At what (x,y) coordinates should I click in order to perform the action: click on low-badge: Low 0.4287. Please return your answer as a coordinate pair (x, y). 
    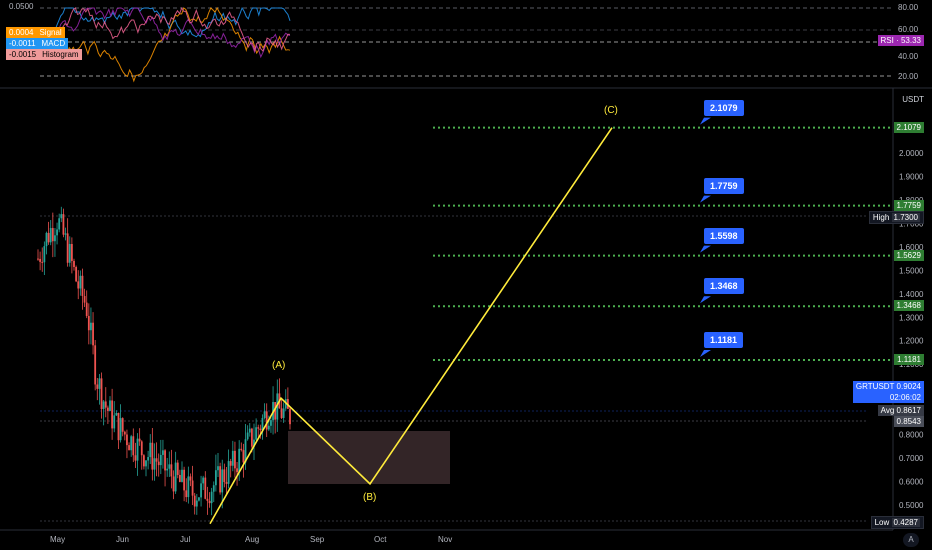
    Looking at the image, I should click on (897, 522).